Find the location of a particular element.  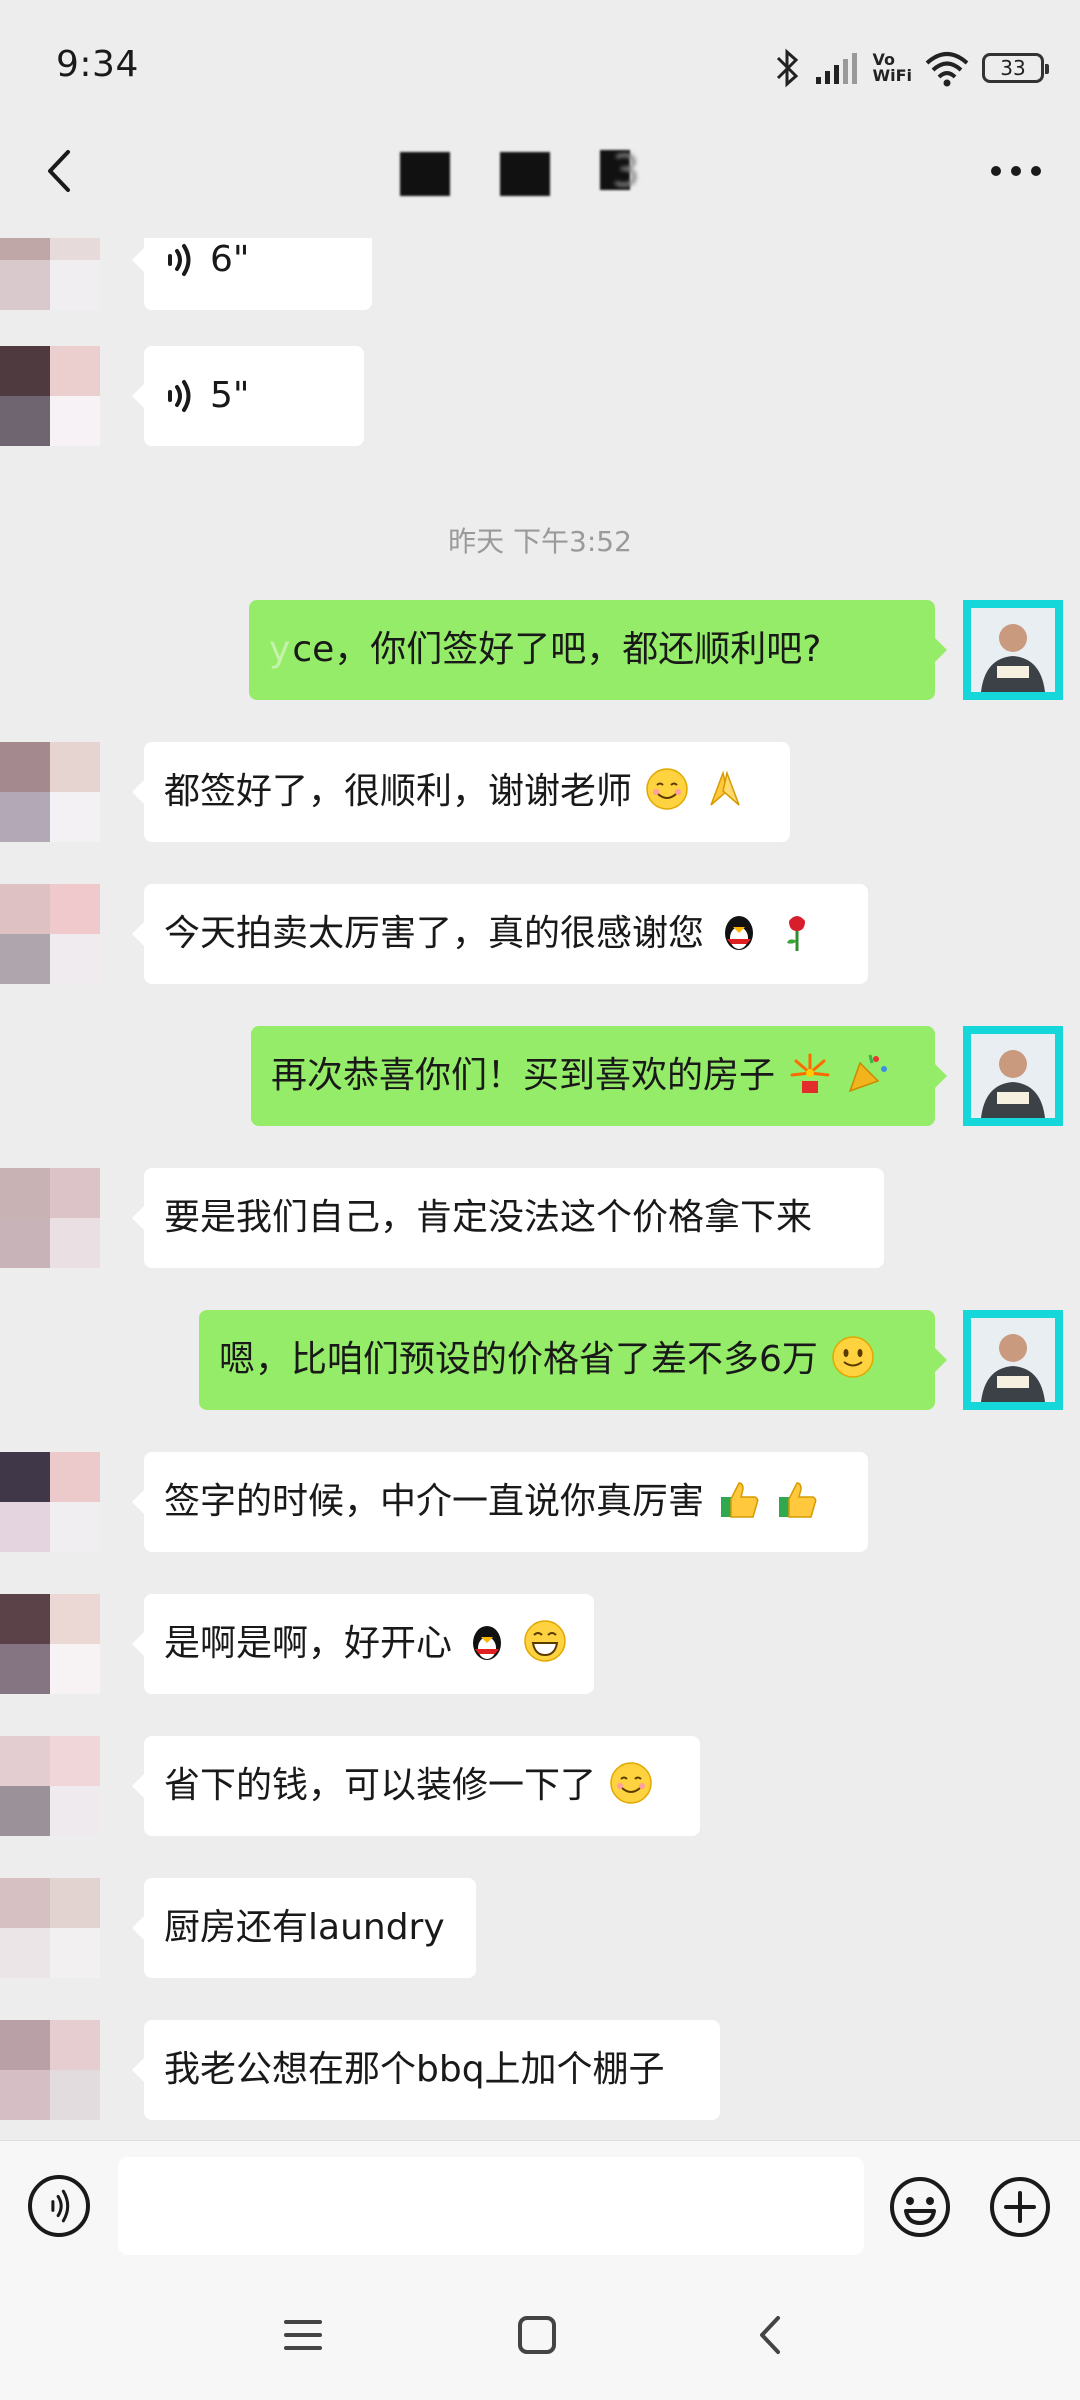

vowifi-label: Vo WiFi is located at coordinates (892, 67).